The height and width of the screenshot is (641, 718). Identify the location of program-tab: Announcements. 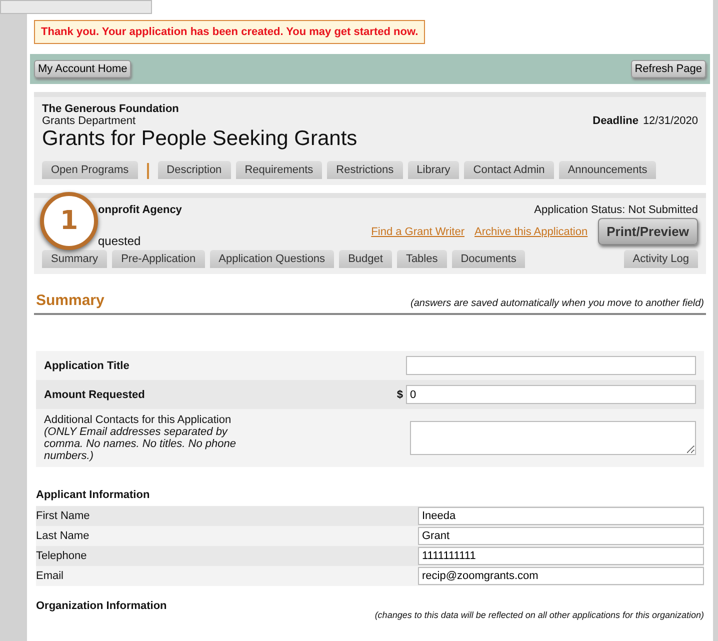
(607, 170).